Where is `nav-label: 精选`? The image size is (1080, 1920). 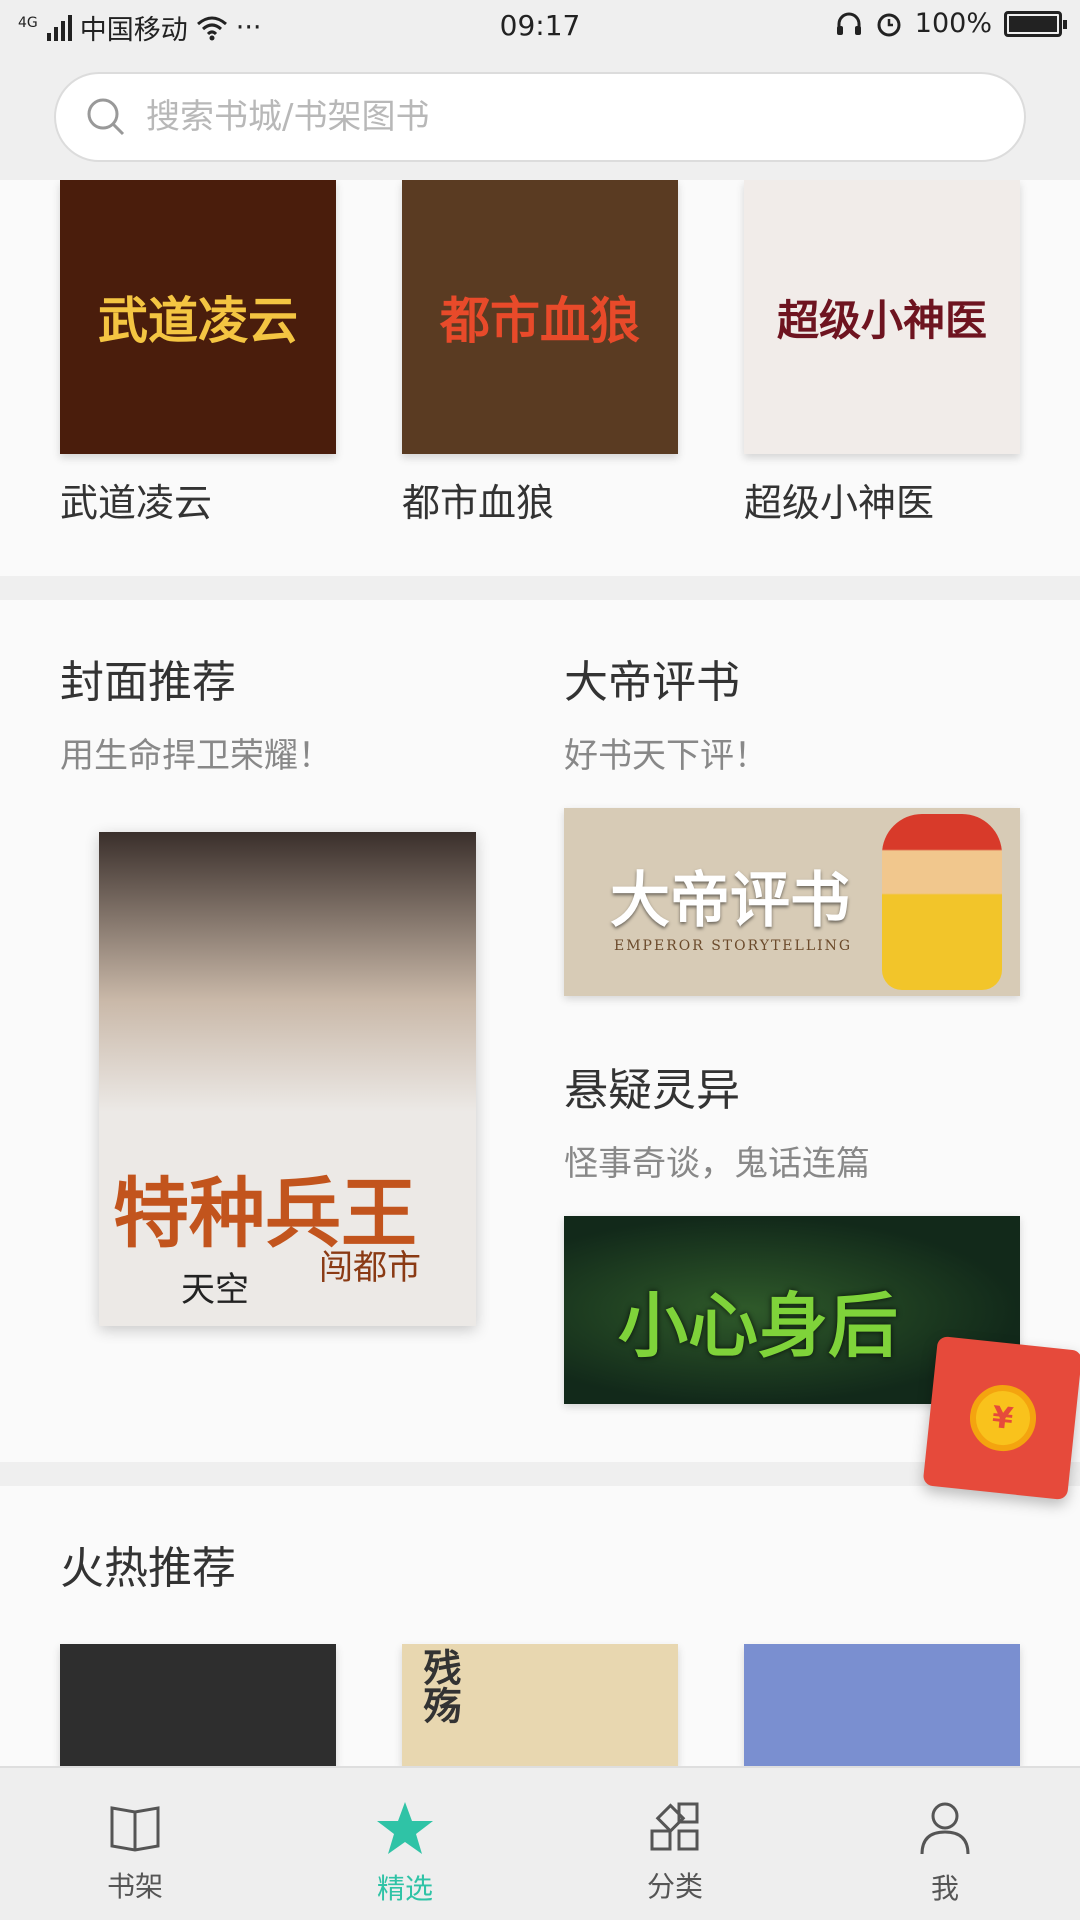 nav-label: 精选 is located at coordinates (404, 1888).